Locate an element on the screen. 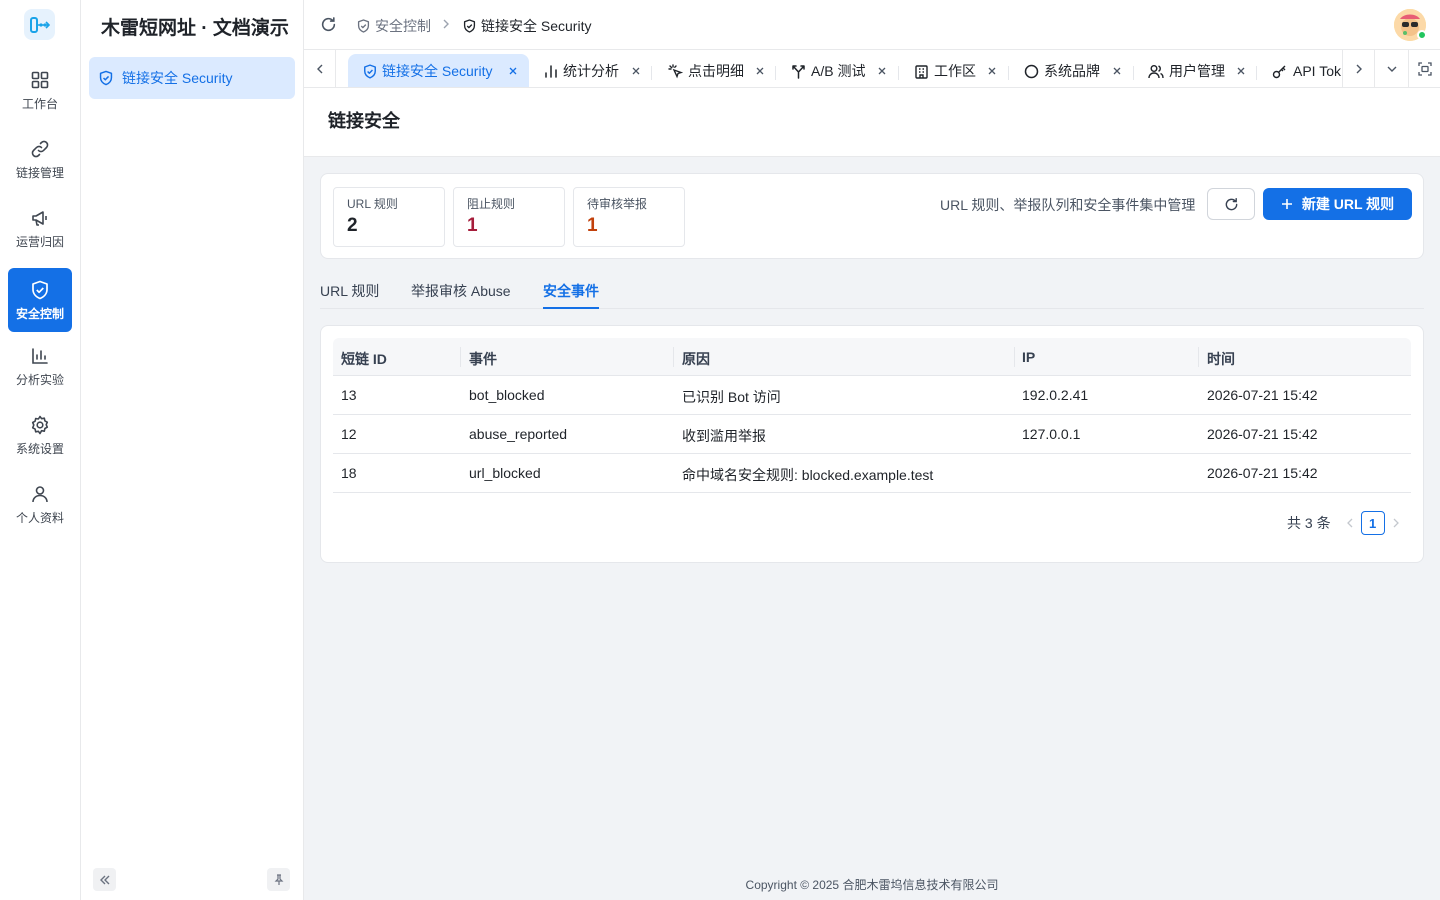 This screenshot has height=900, width=1440. brand-title: 木雷短网址 · 文档演示 is located at coordinates (195, 28).